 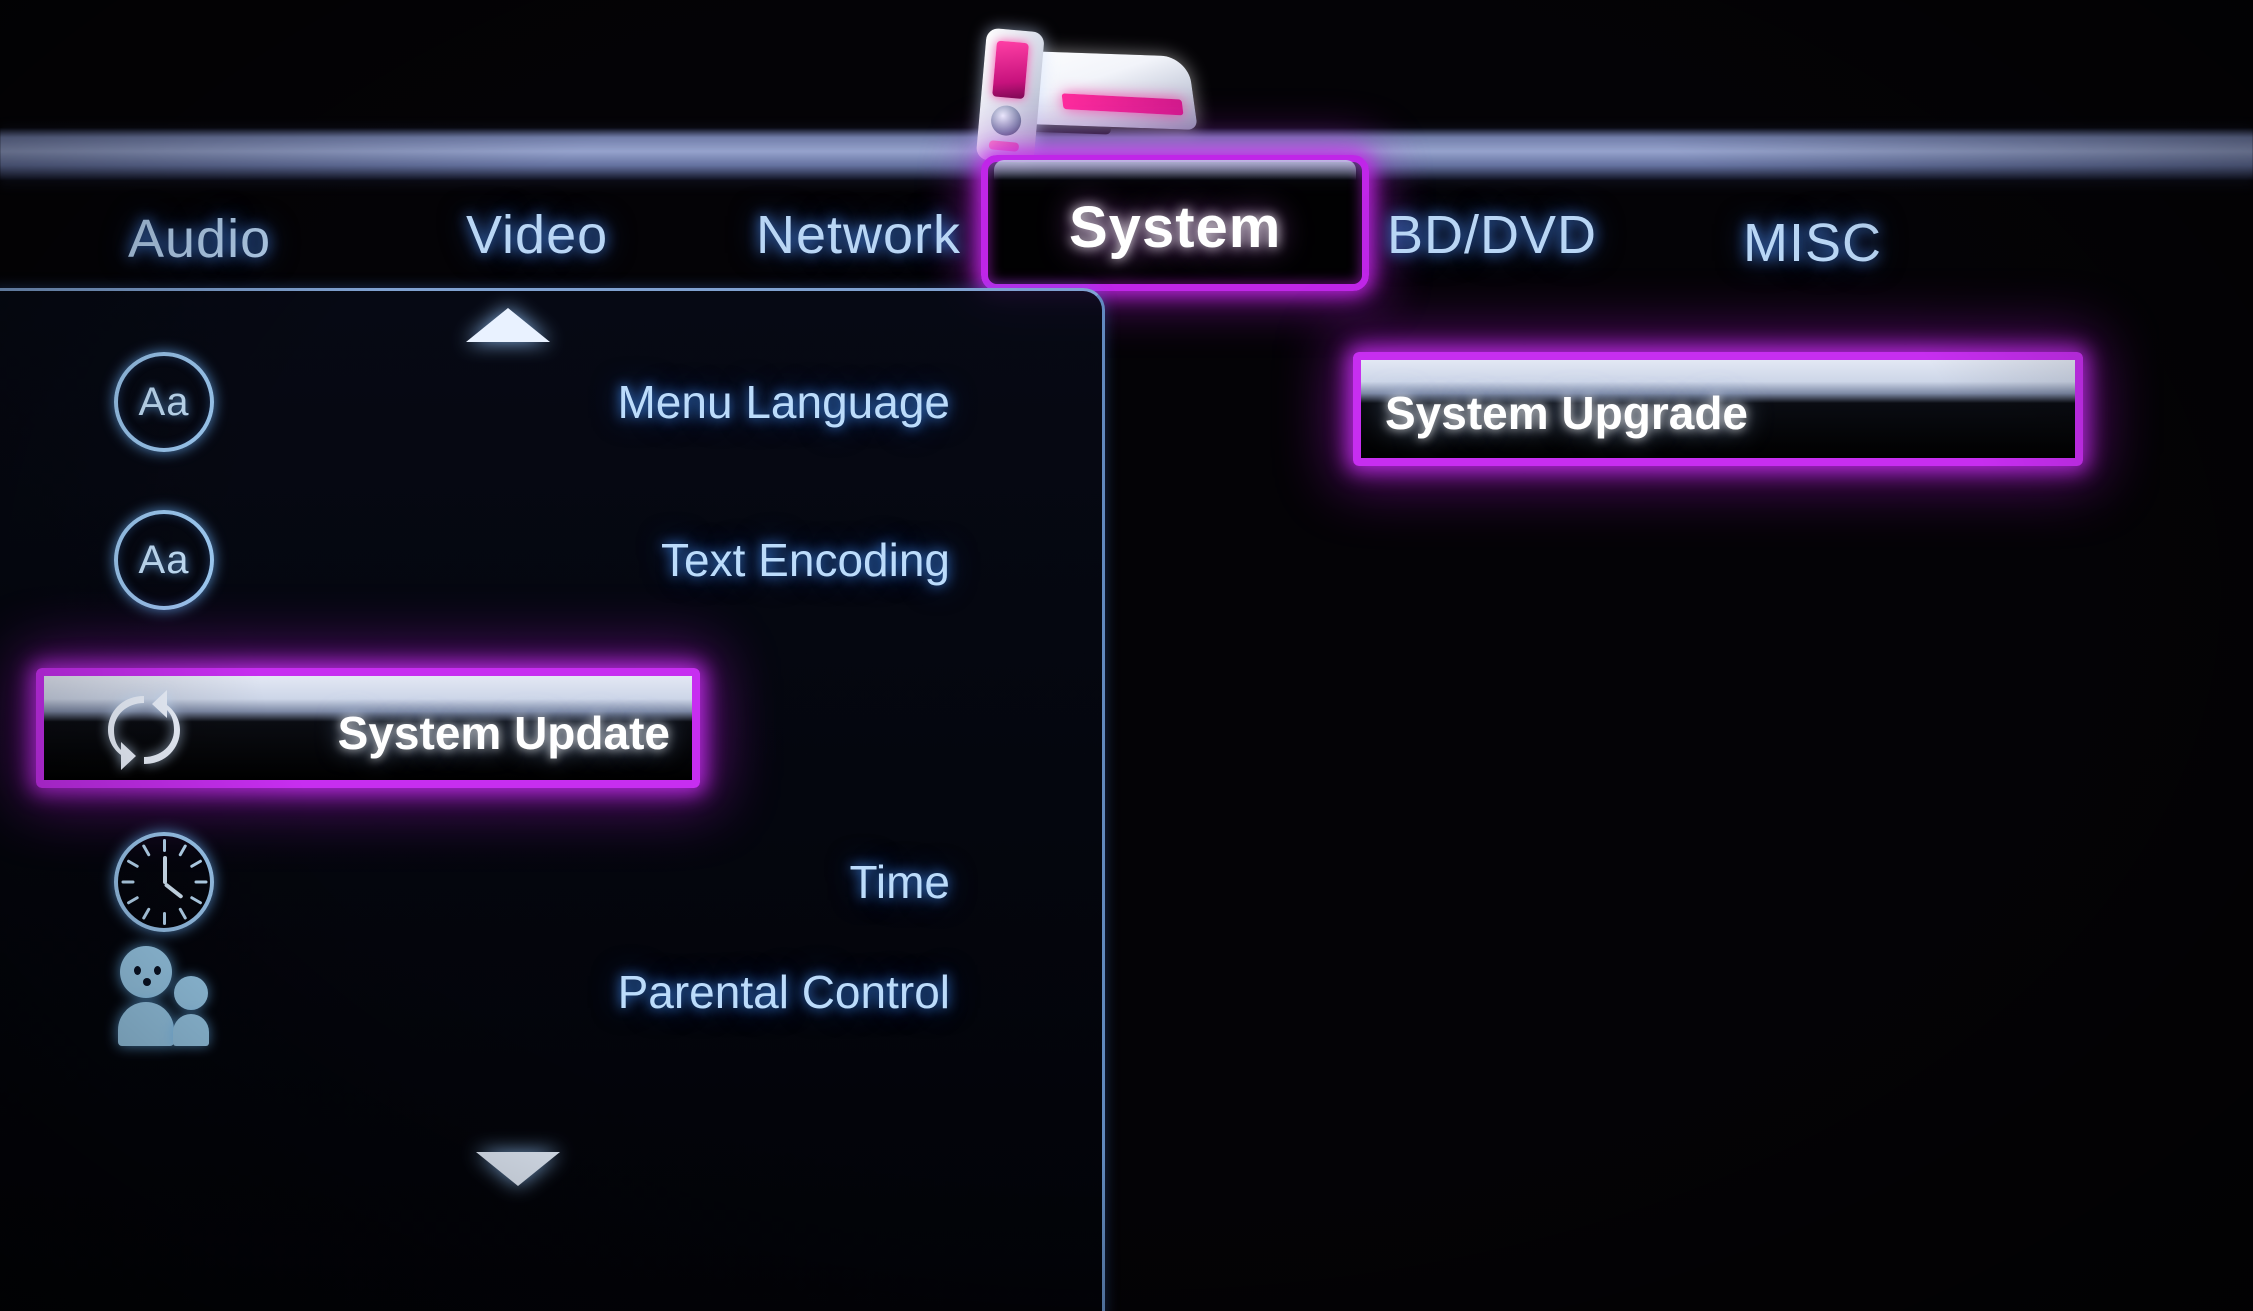 I want to click on system-upgrade-button: System Upgrade, so click(x=1718, y=409).